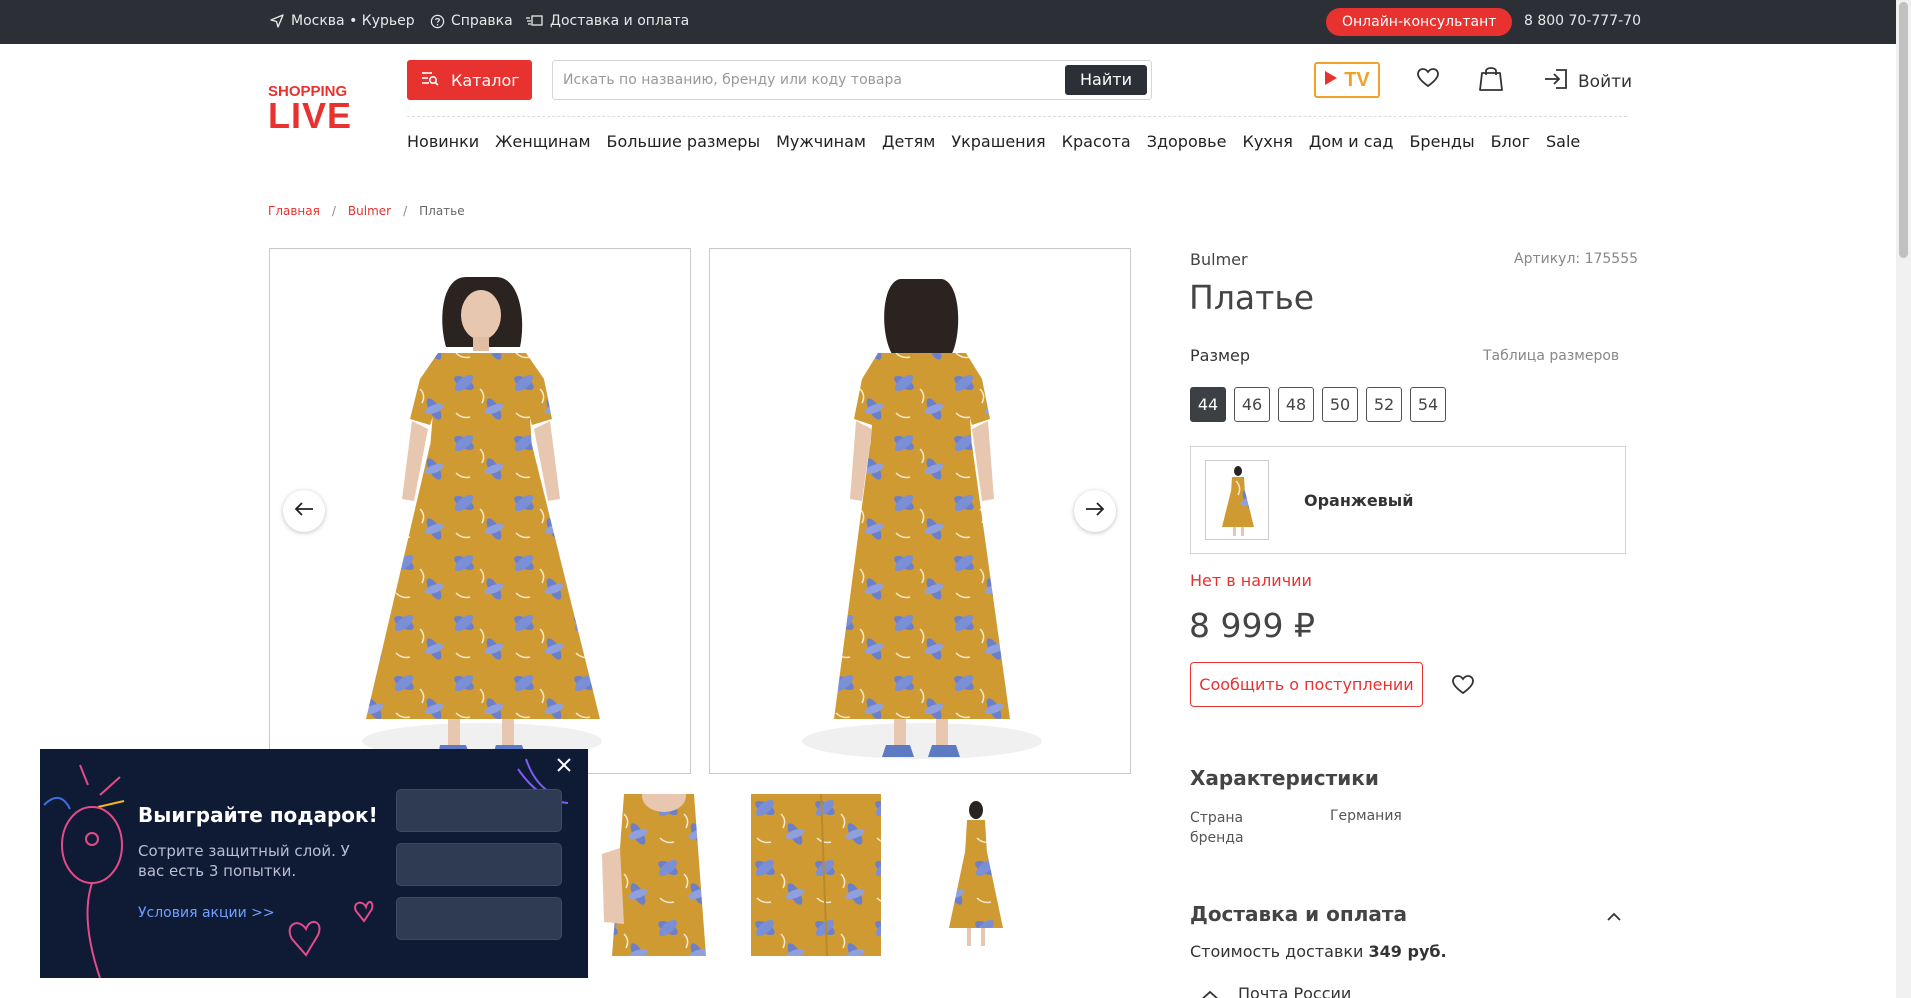 This screenshot has width=1911, height=998. Describe the element at coordinates (1491, 80) in the screenshot. I see `cart-bag-icon` at that location.